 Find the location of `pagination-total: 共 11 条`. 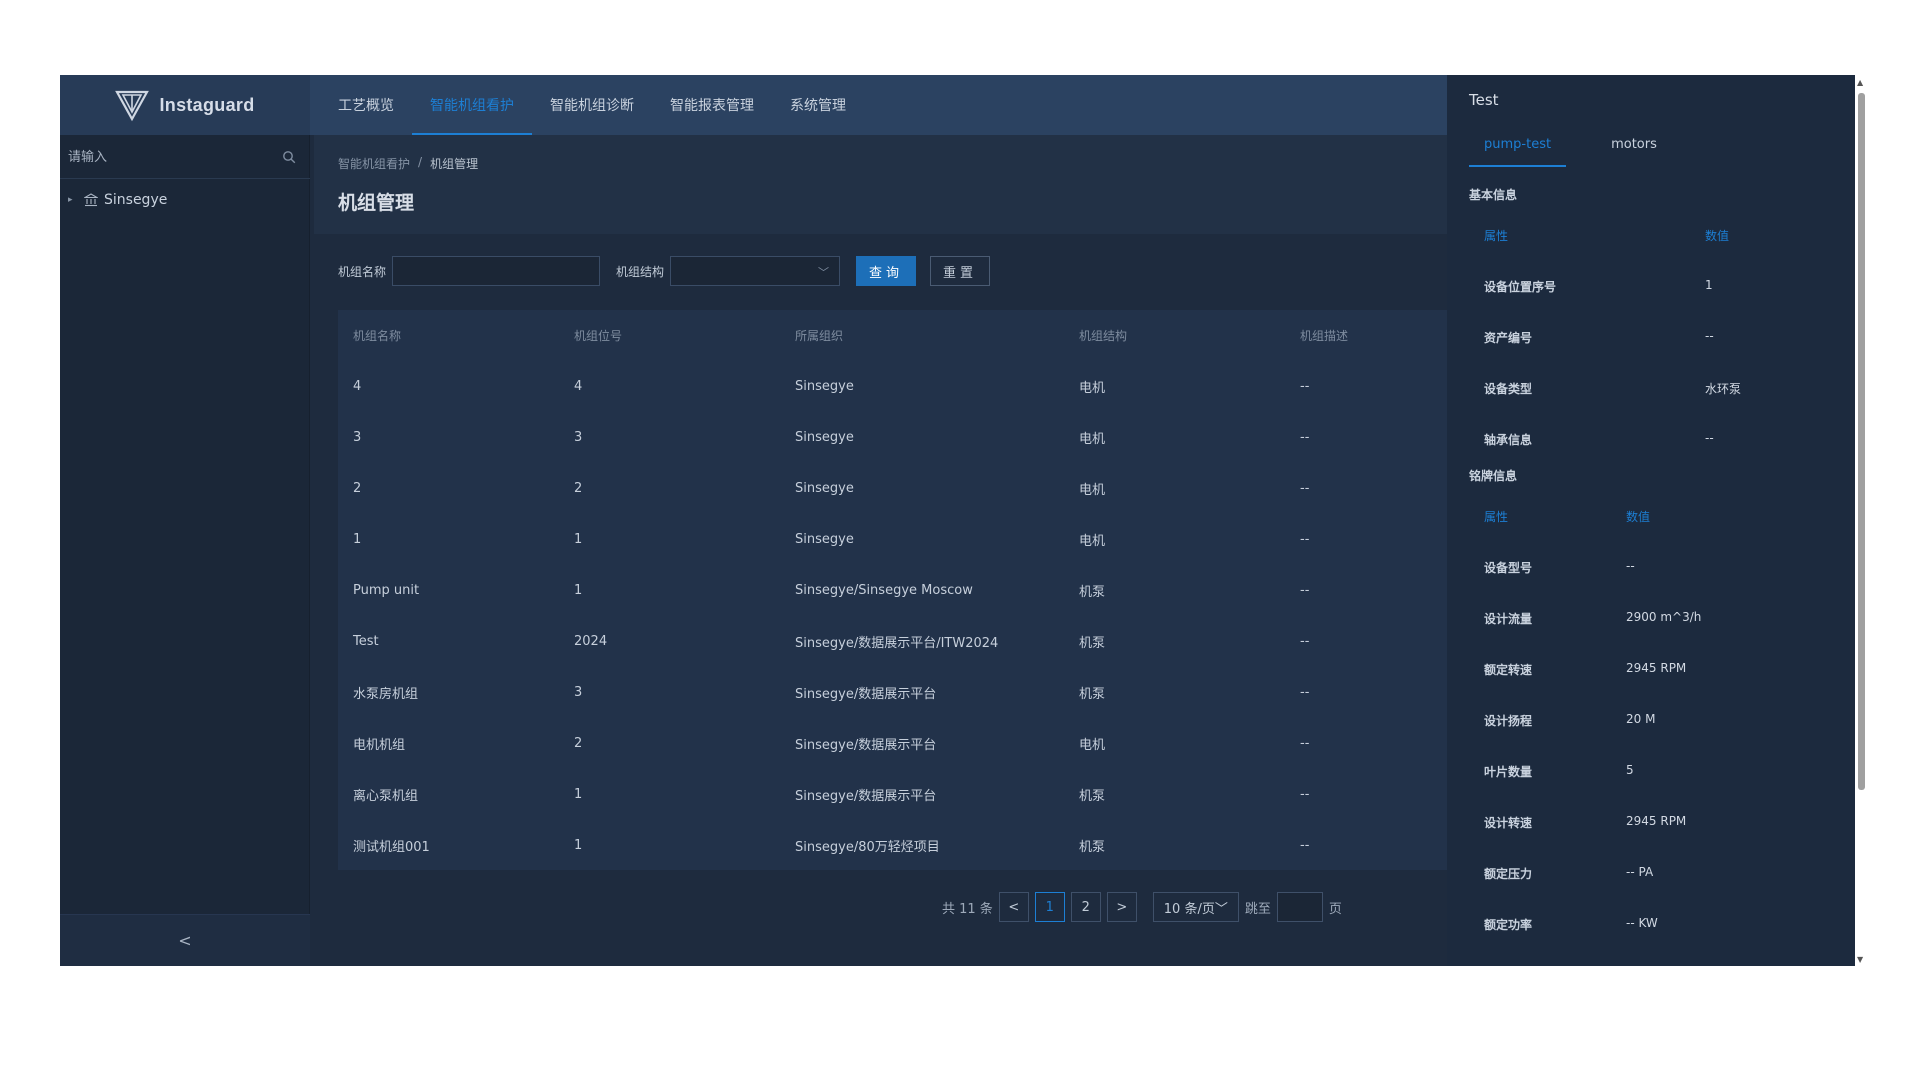

pagination-total: 共 11 条 is located at coordinates (967, 909).